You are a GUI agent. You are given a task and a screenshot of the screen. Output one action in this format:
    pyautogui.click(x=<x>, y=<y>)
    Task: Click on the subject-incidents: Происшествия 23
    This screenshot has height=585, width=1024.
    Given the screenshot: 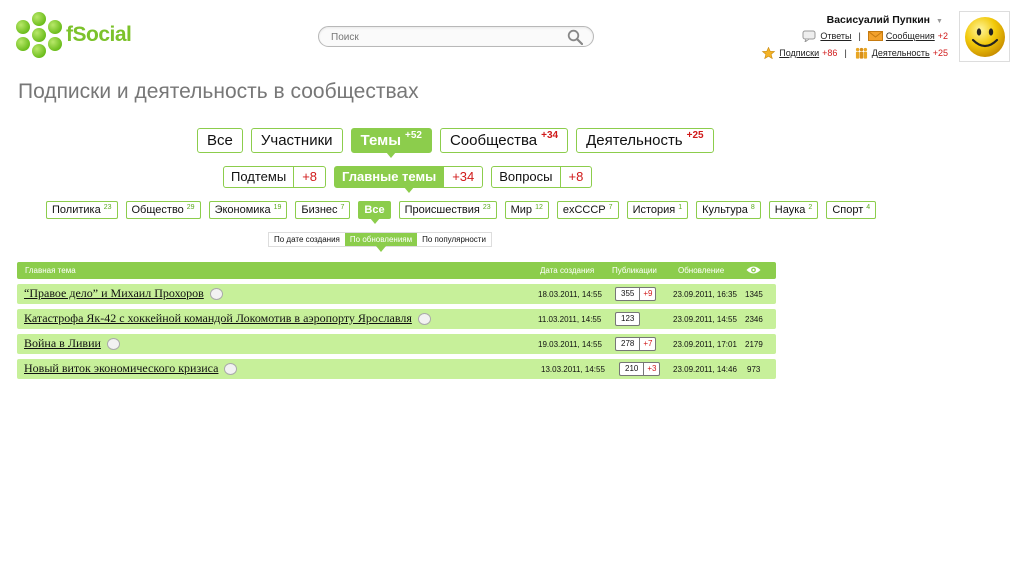 What is the action you would take?
    pyautogui.click(x=447, y=210)
    